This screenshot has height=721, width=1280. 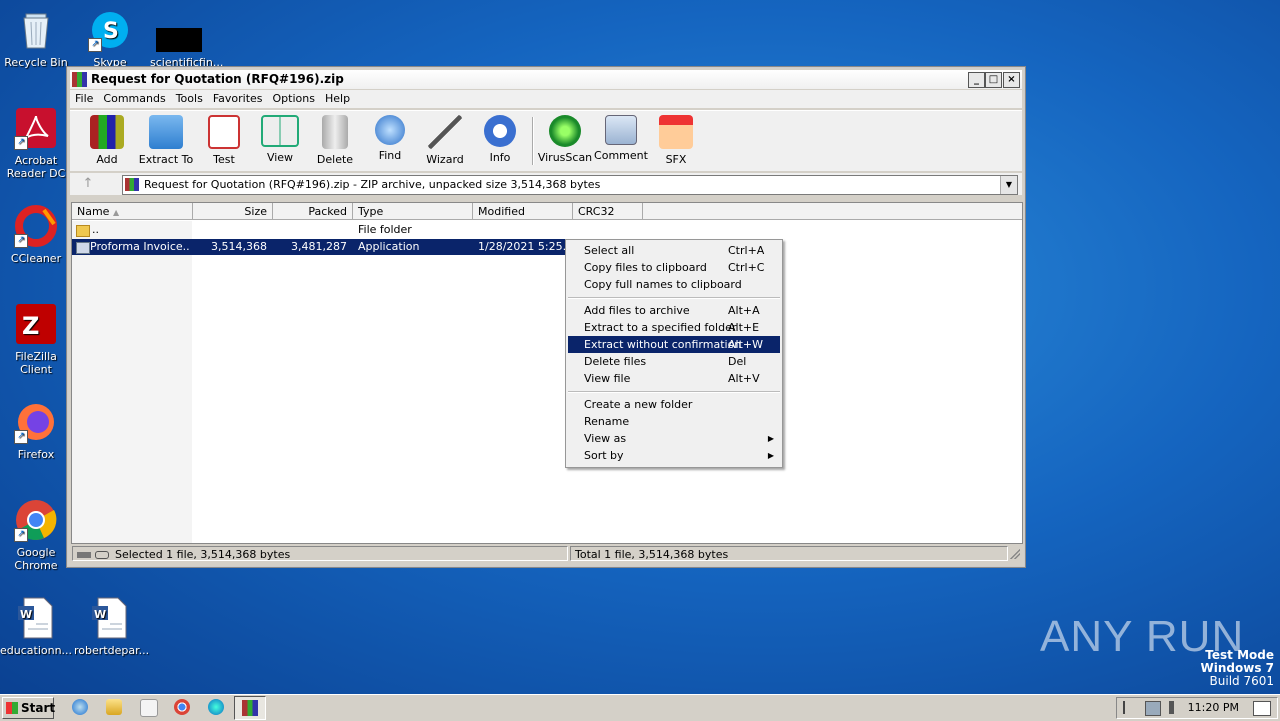 I want to click on find-button: Find, so click(x=390, y=138).